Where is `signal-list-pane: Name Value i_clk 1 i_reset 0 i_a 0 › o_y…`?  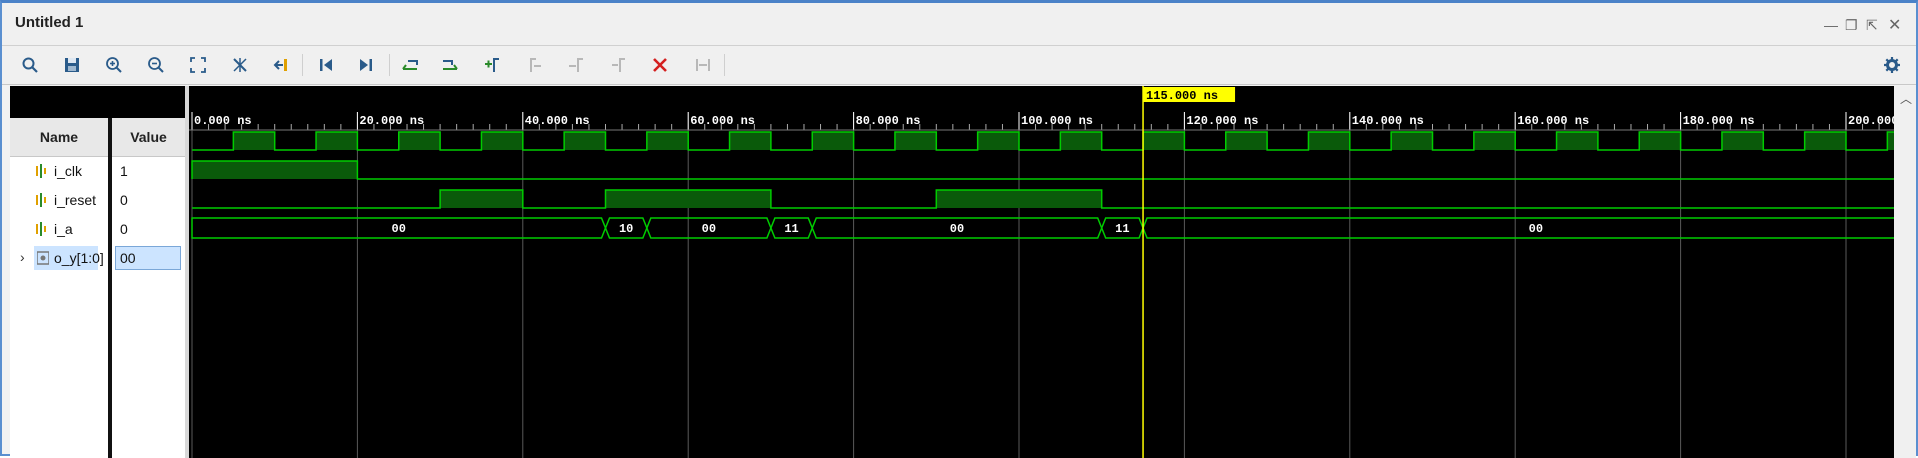
signal-list-pane: Name Value i_clk 1 i_reset 0 i_a 0 › o_y… is located at coordinates (97, 272).